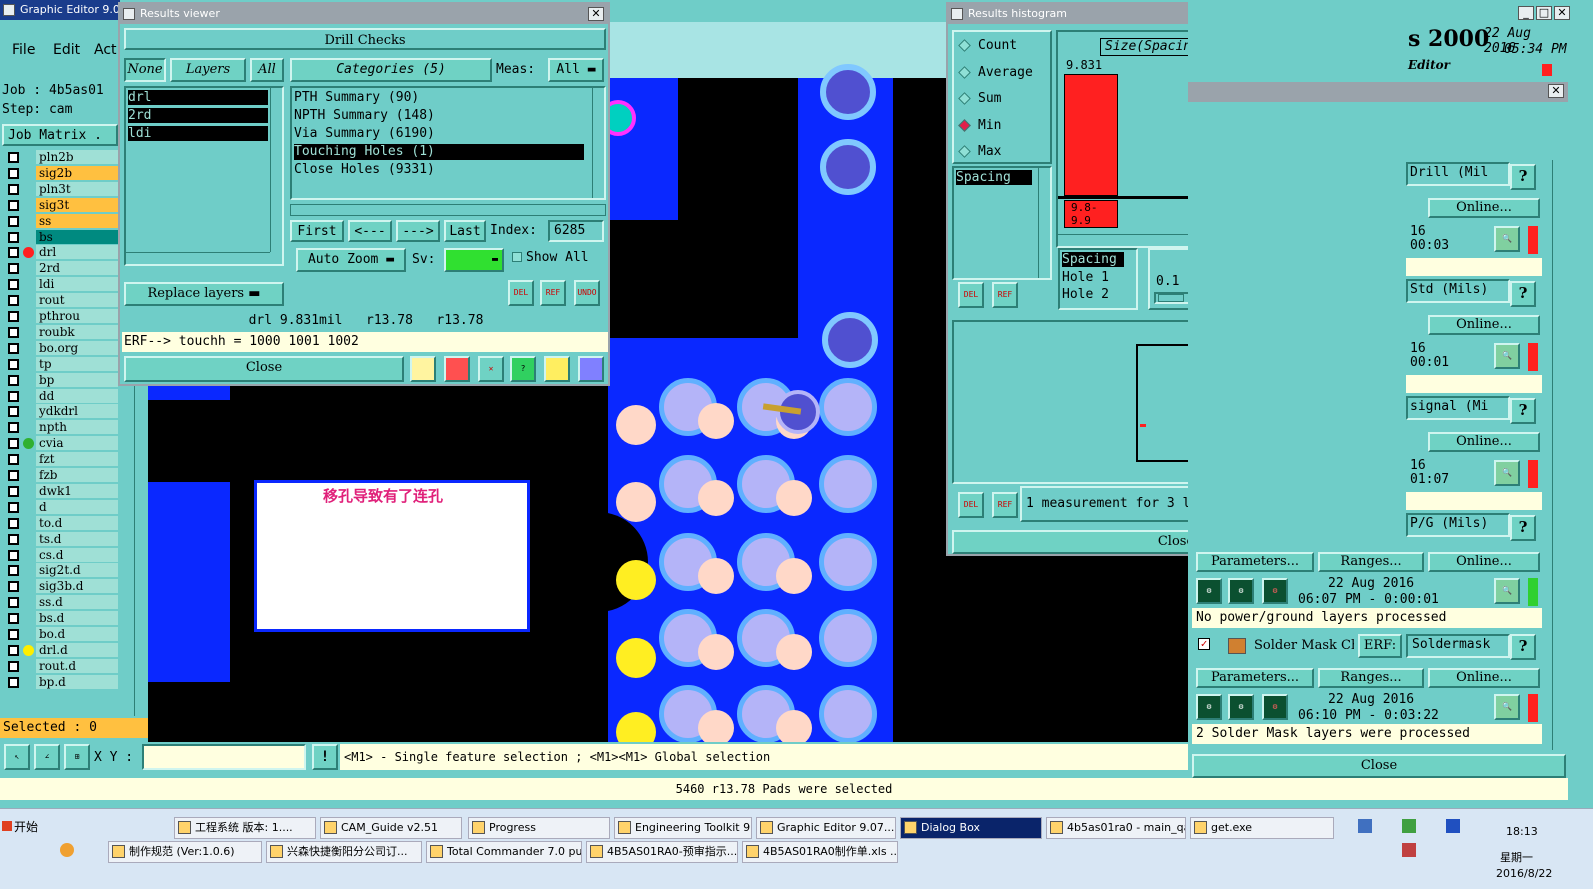 Image resolution: width=1593 pixels, height=889 pixels. I want to click on help-icon: ?, so click(523, 369).